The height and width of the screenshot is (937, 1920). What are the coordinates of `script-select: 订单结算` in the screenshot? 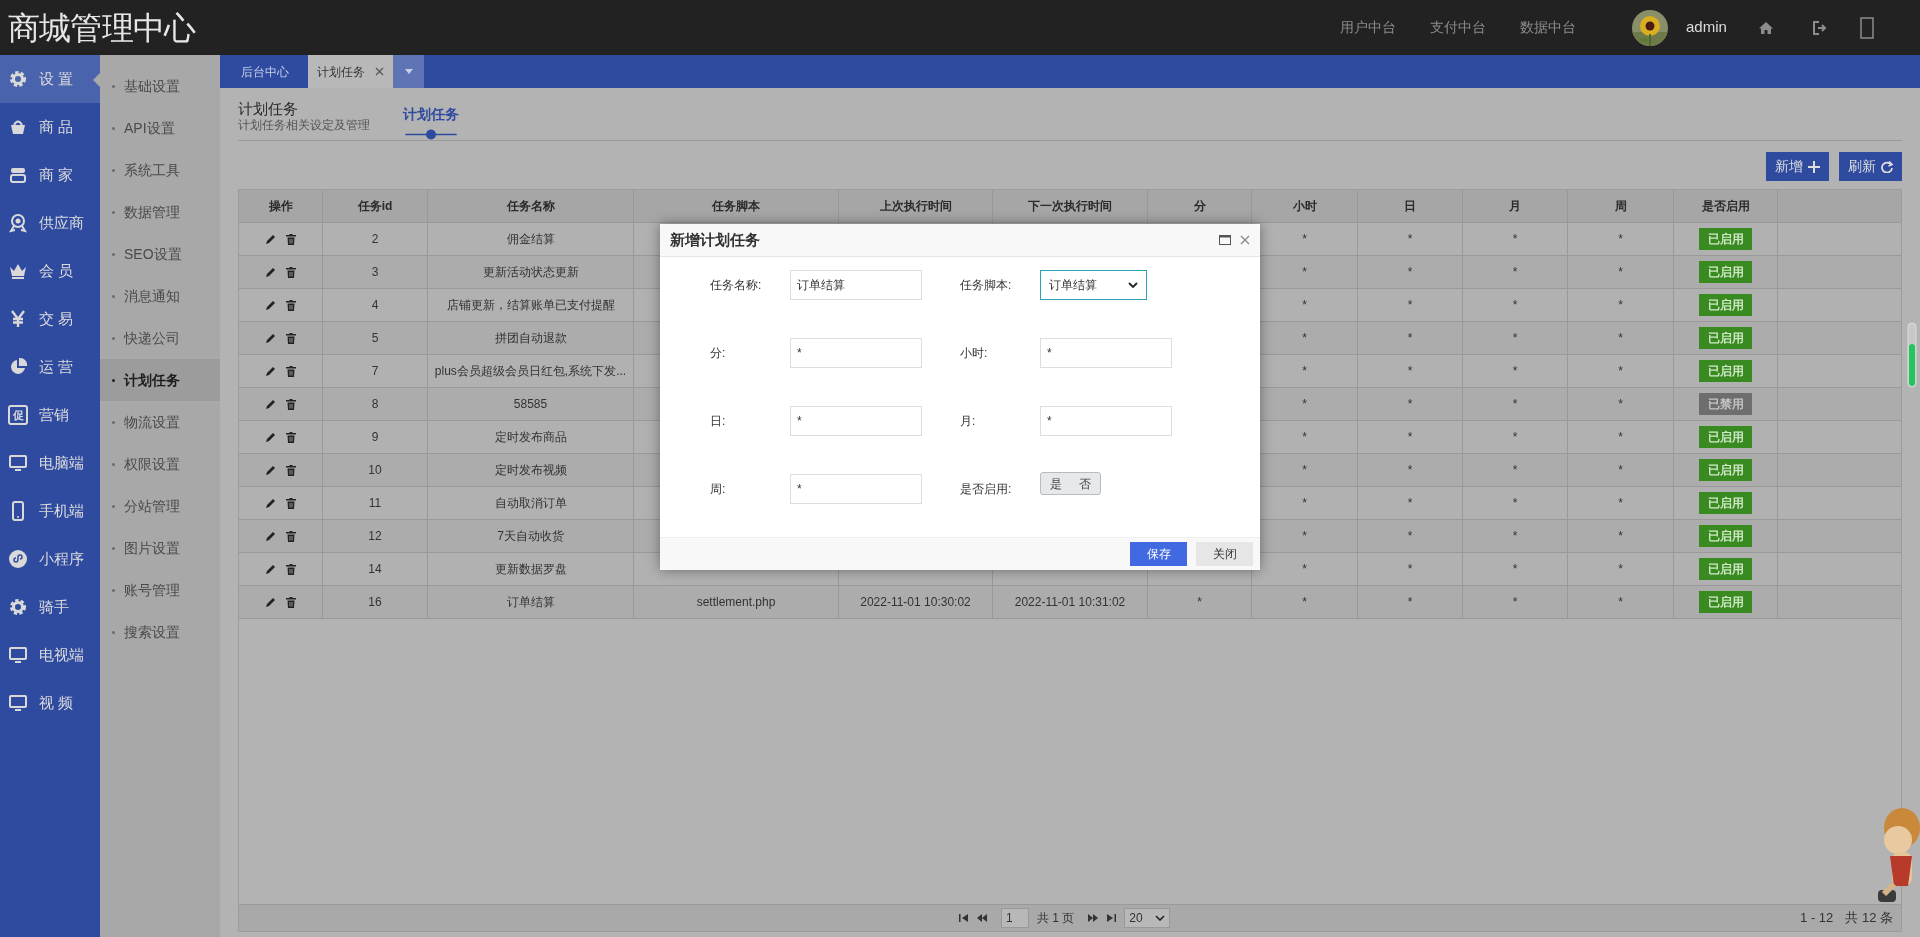 It's located at (1093, 285).